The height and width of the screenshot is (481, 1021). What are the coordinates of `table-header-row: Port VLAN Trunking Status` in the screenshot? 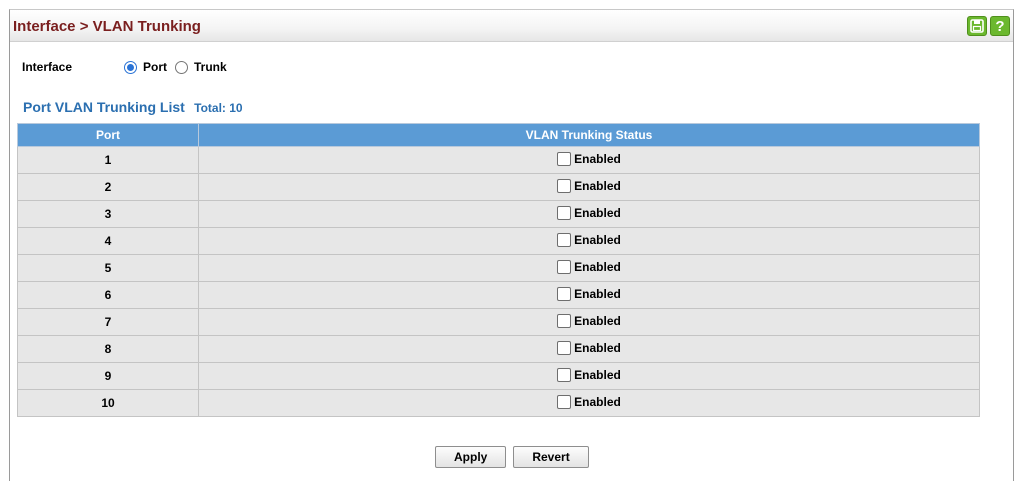 It's located at (498, 135).